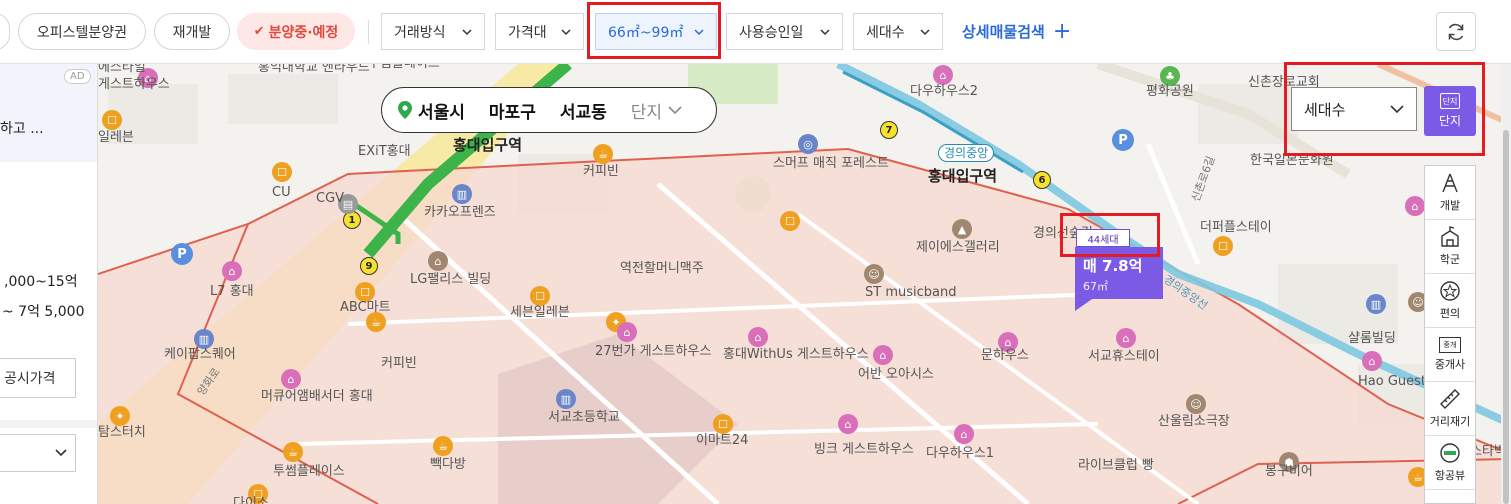 This screenshot has width=1511, height=504. I want to click on map-label: ABC마트, so click(365, 308).